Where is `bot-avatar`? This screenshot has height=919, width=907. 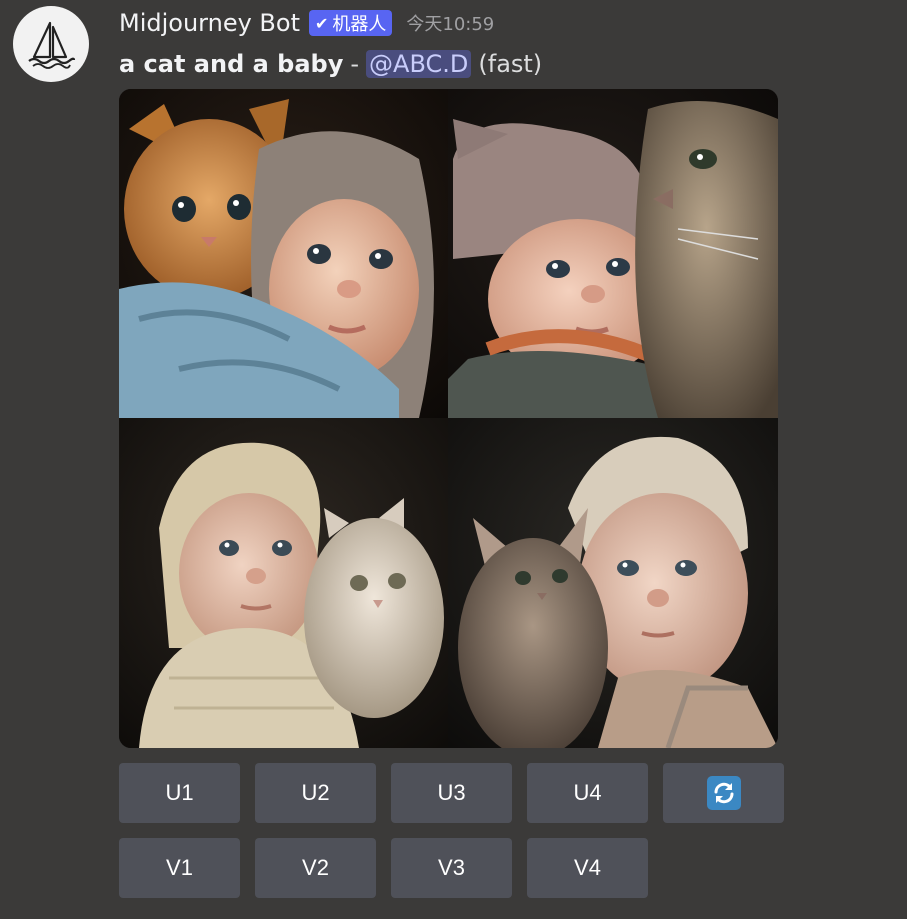
bot-avatar is located at coordinates (51, 44).